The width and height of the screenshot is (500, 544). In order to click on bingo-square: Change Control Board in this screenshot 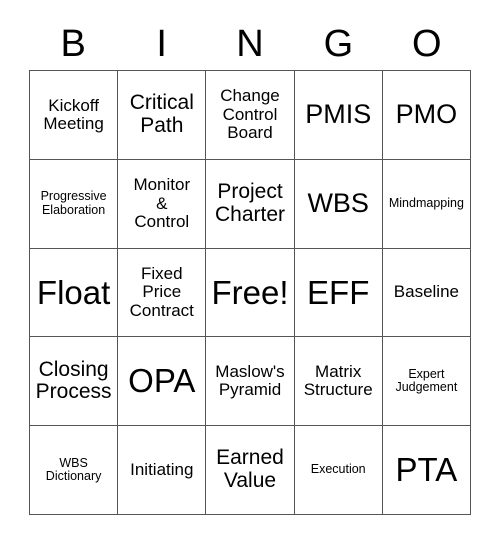, I will do `click(250, 115)`.